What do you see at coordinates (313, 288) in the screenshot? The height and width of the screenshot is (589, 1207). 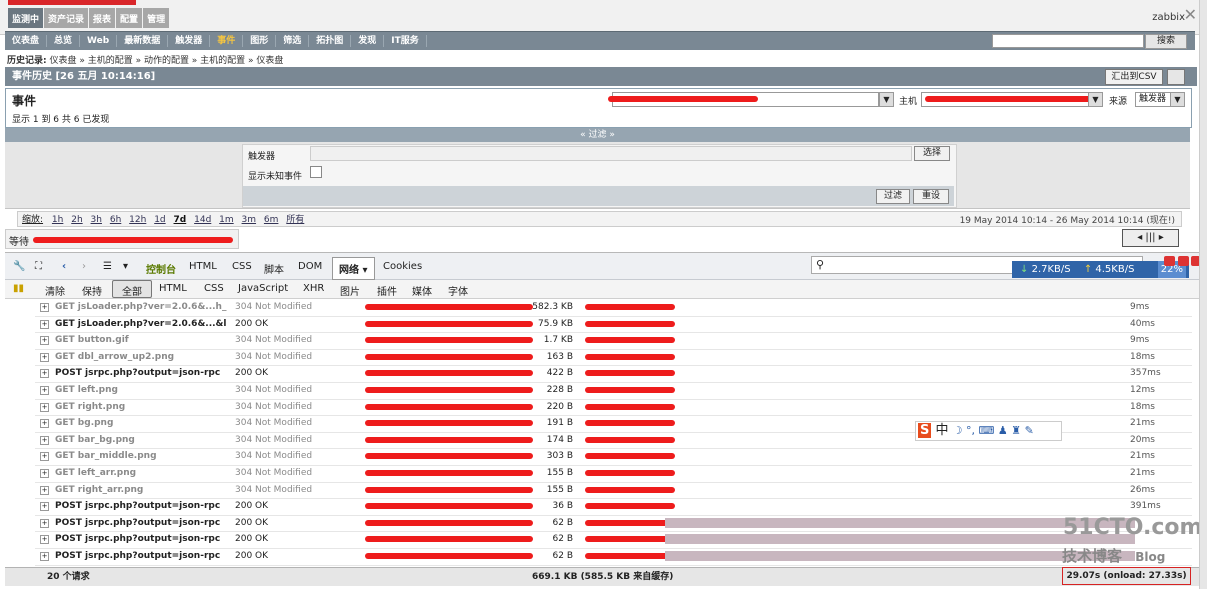 I see `net-filter-xhr: XHR` at bounding box center [313, 288].